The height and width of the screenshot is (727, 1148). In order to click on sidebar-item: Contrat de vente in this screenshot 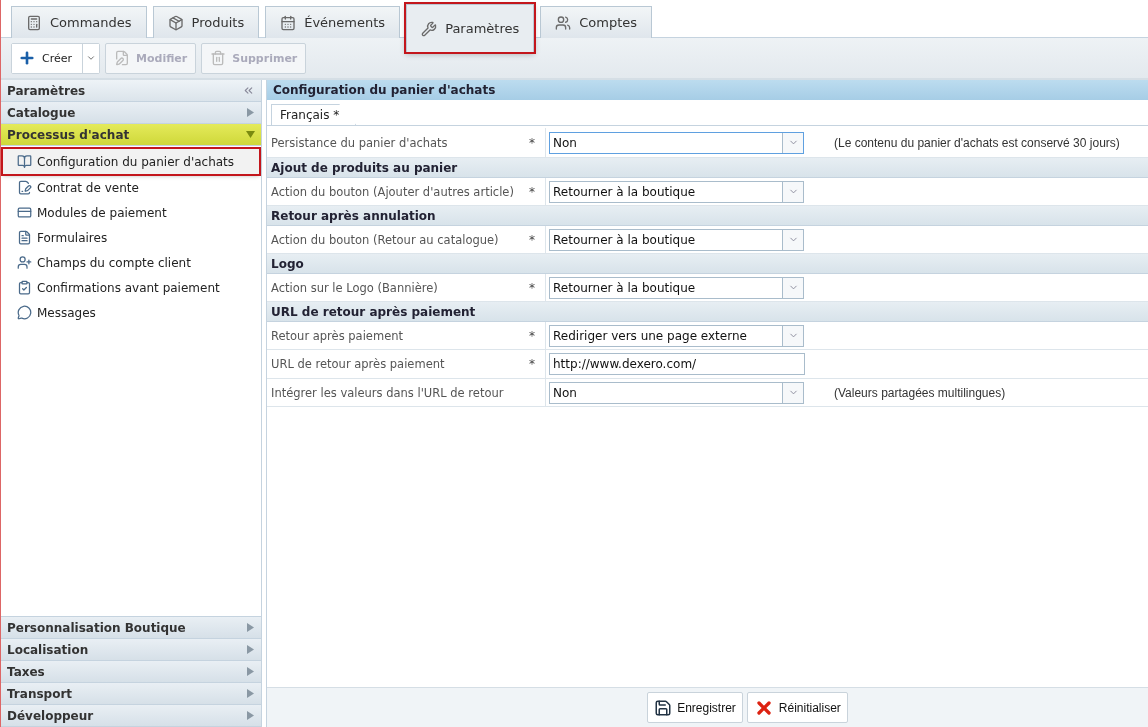, I will do `click(131, 187)`.